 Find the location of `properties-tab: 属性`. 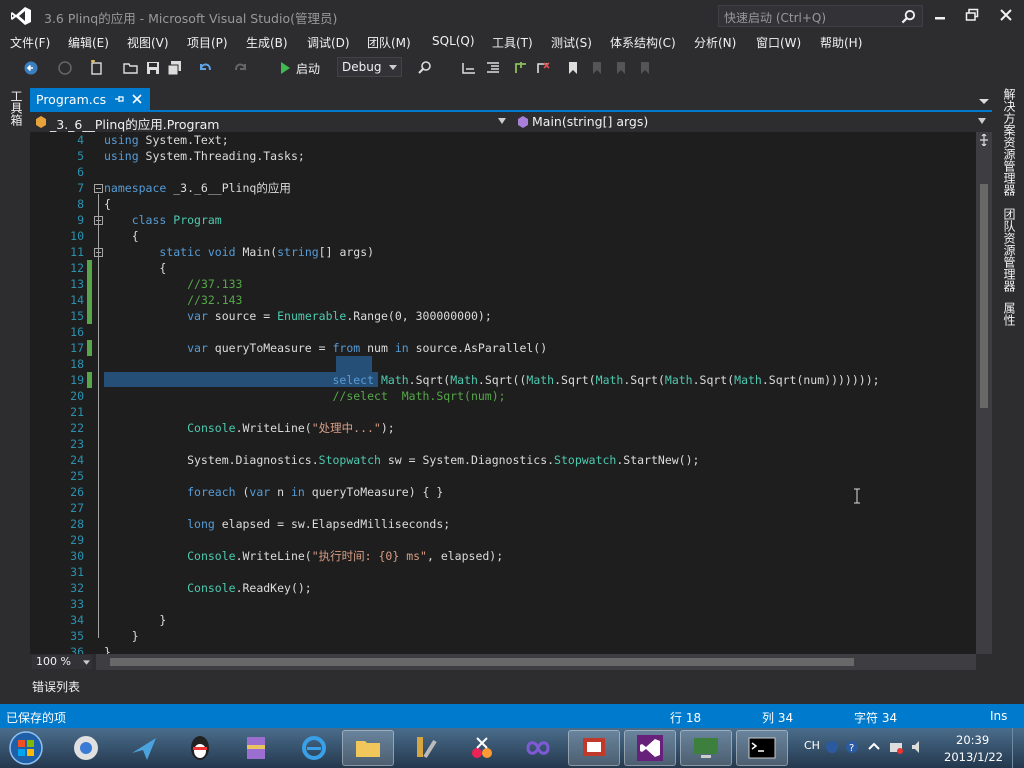

properties-tab: 属性 is located at coordinates (1009, 314).